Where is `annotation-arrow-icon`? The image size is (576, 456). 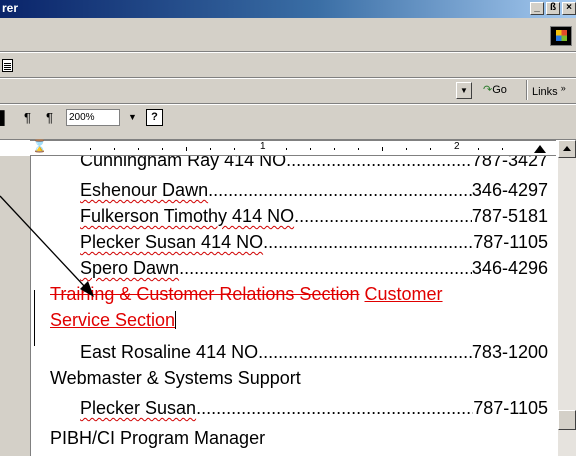
annotation-arrow-icon is located at coordinates (47, 246).